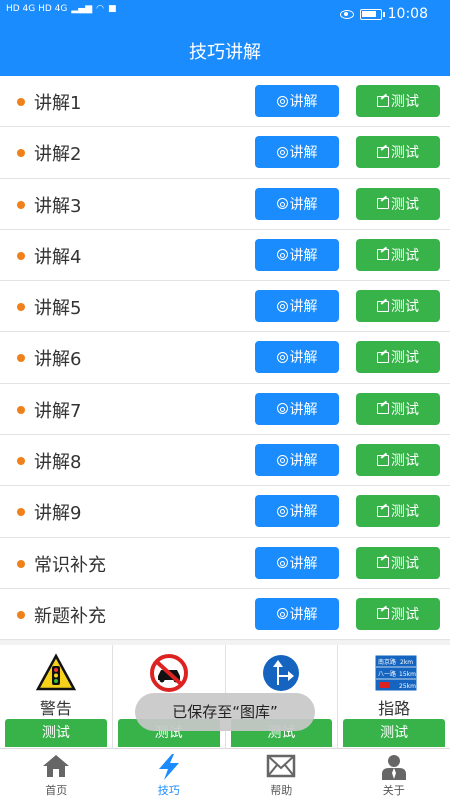 The width and height of the screenshot is (450, 800). What do you see at coordinates (56, 696) in the screenshot?
I see `sign-category: 警告 测试` at bounding box center [56, 696].